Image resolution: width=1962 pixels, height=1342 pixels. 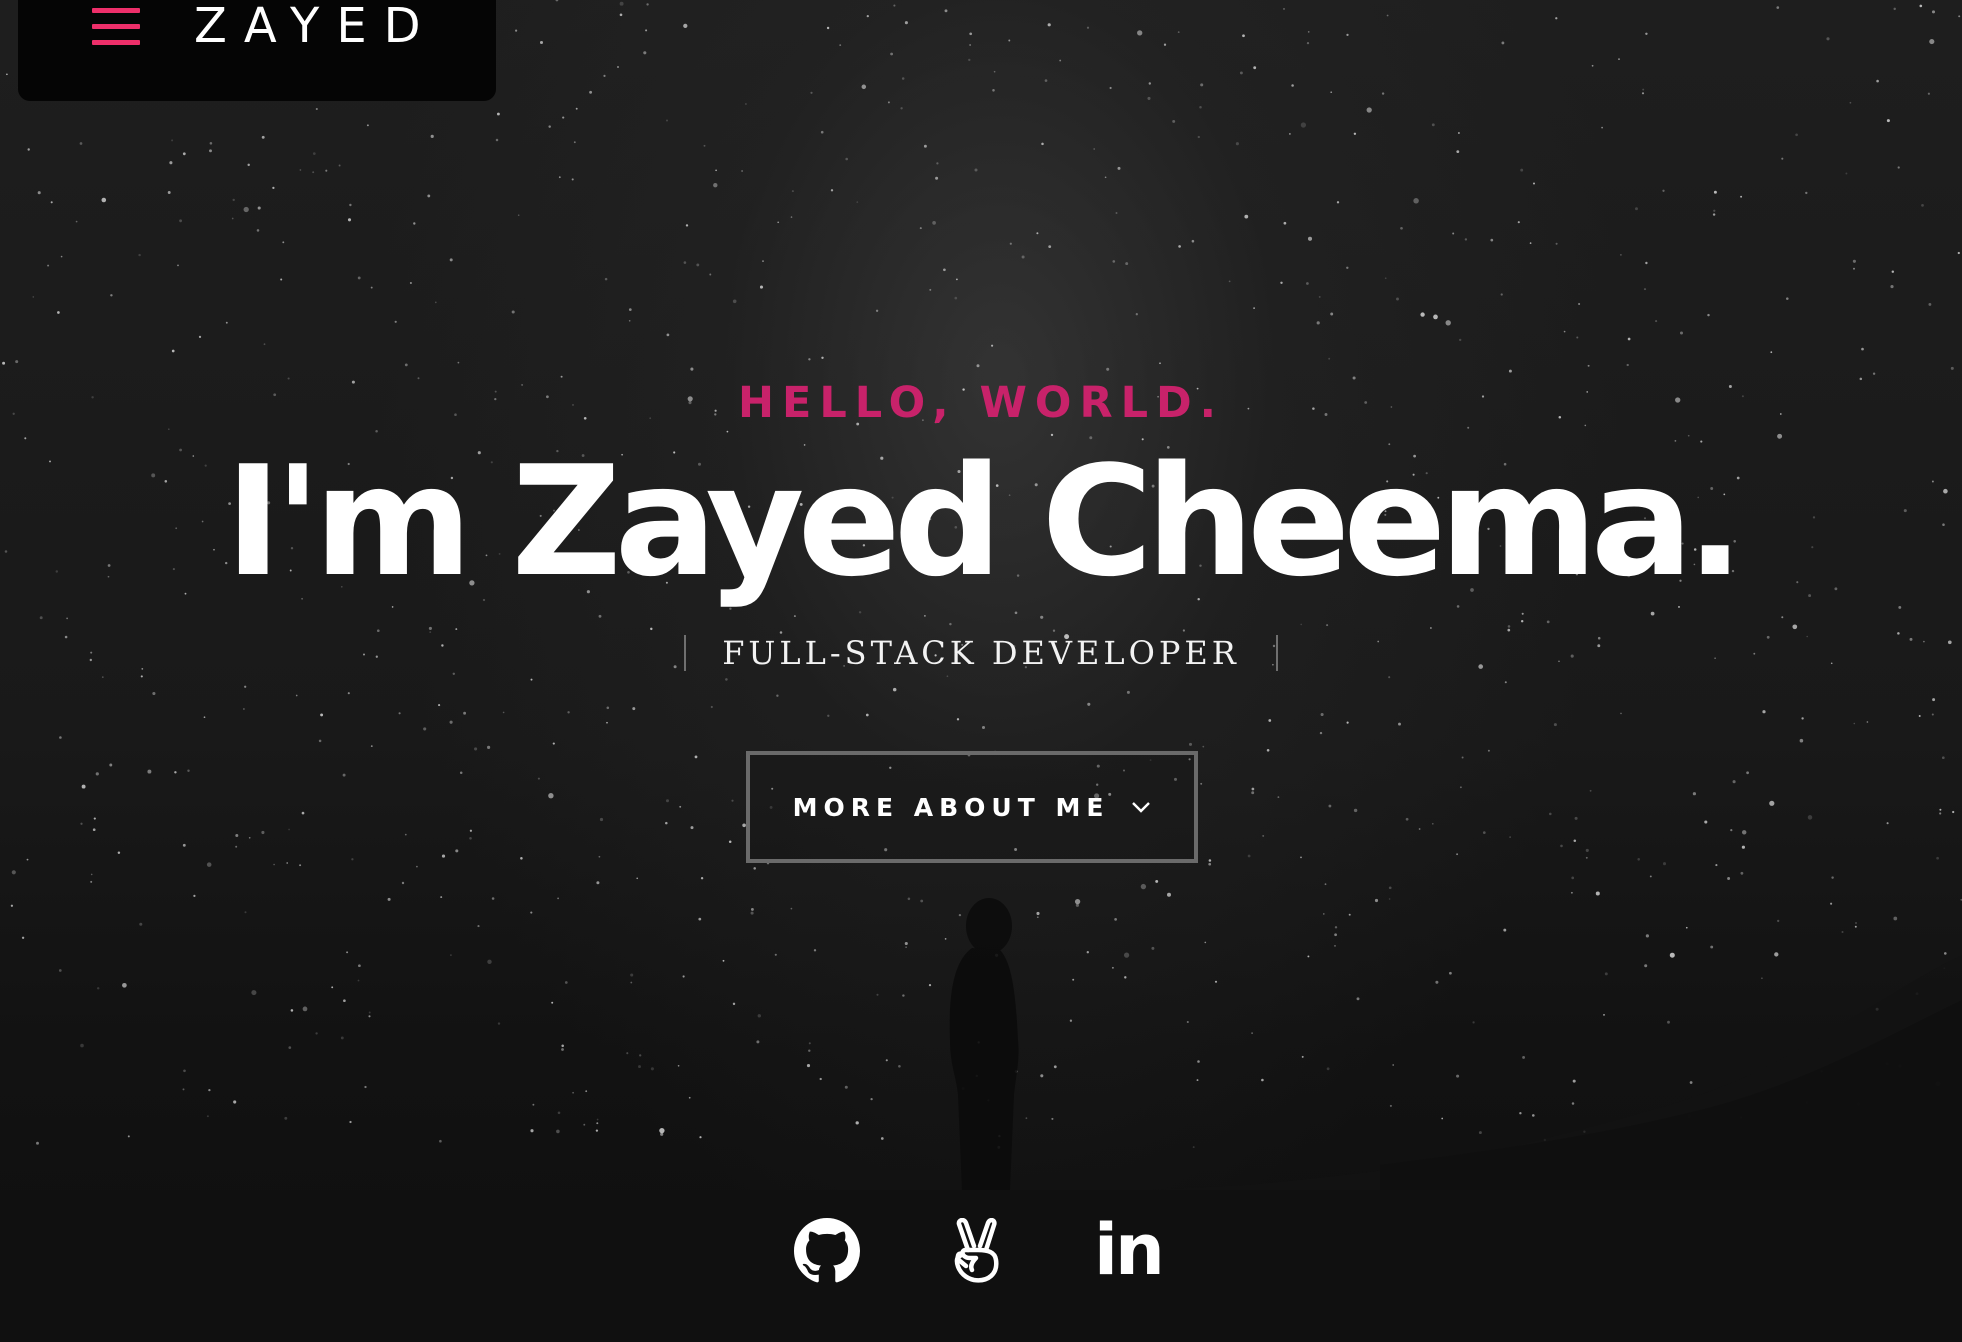 What do you see at coordinates (984, 1044) in the screenshot?
I see `person-silhouette` at bounding box center [984, 1044].